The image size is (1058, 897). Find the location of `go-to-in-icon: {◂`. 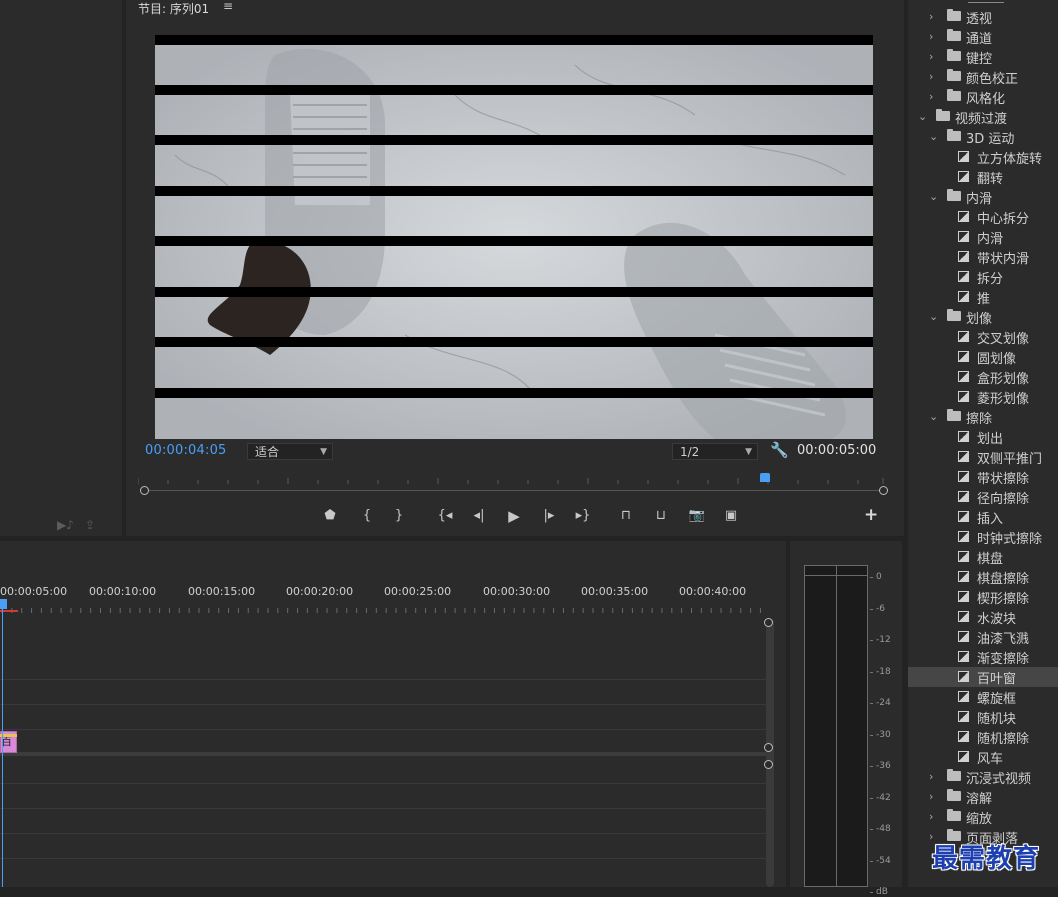

go-to-in-icon: {◂ is located at coordinates (445, 516).